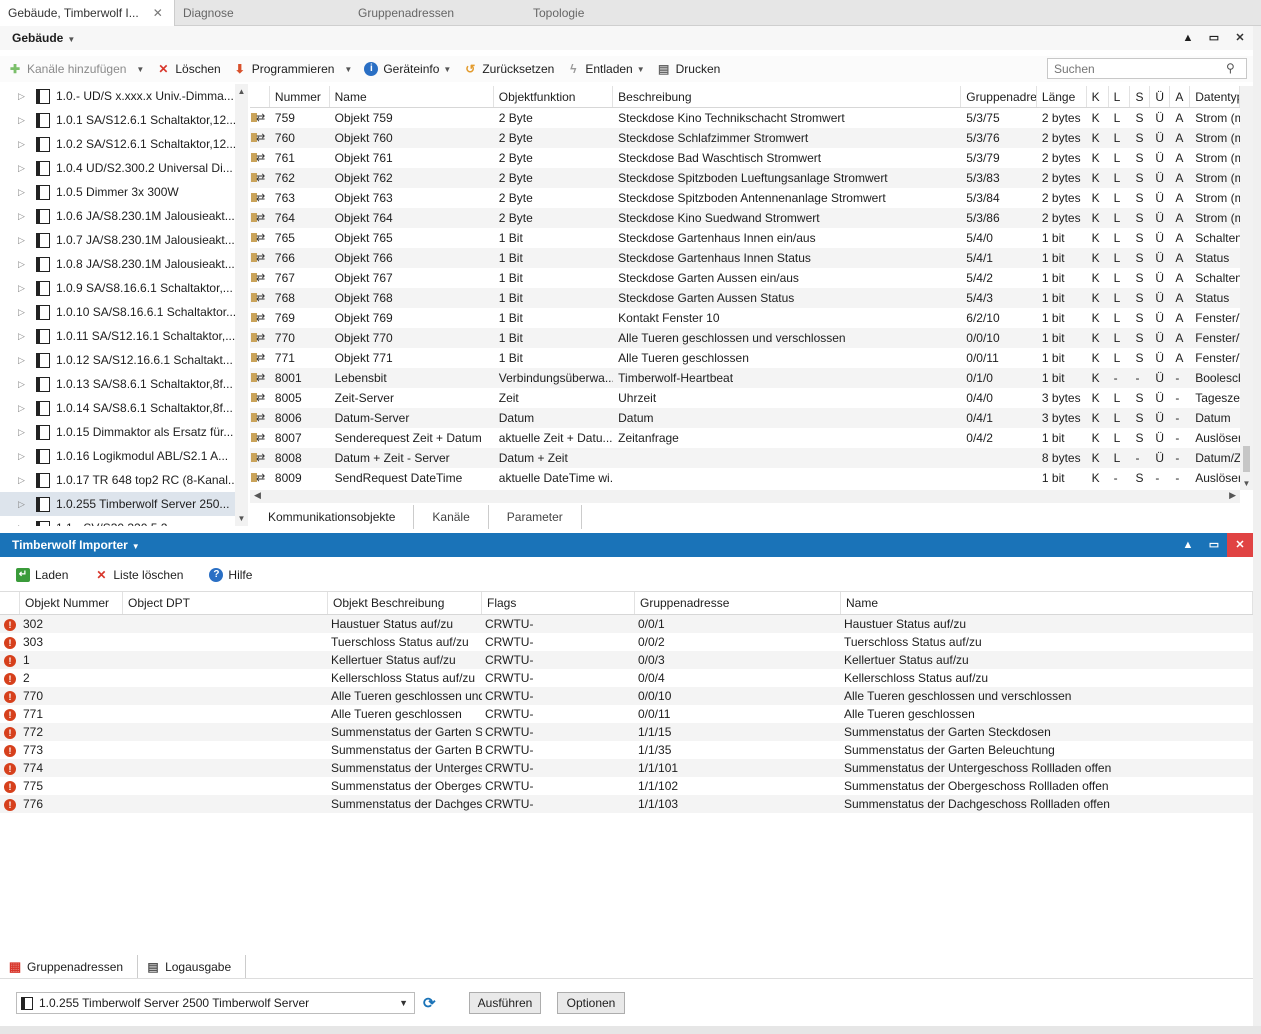  What do you see at coordinates (1062, 96) in the screenshot?
I see `column-header: Länge` at bounding box center [1062, 96].